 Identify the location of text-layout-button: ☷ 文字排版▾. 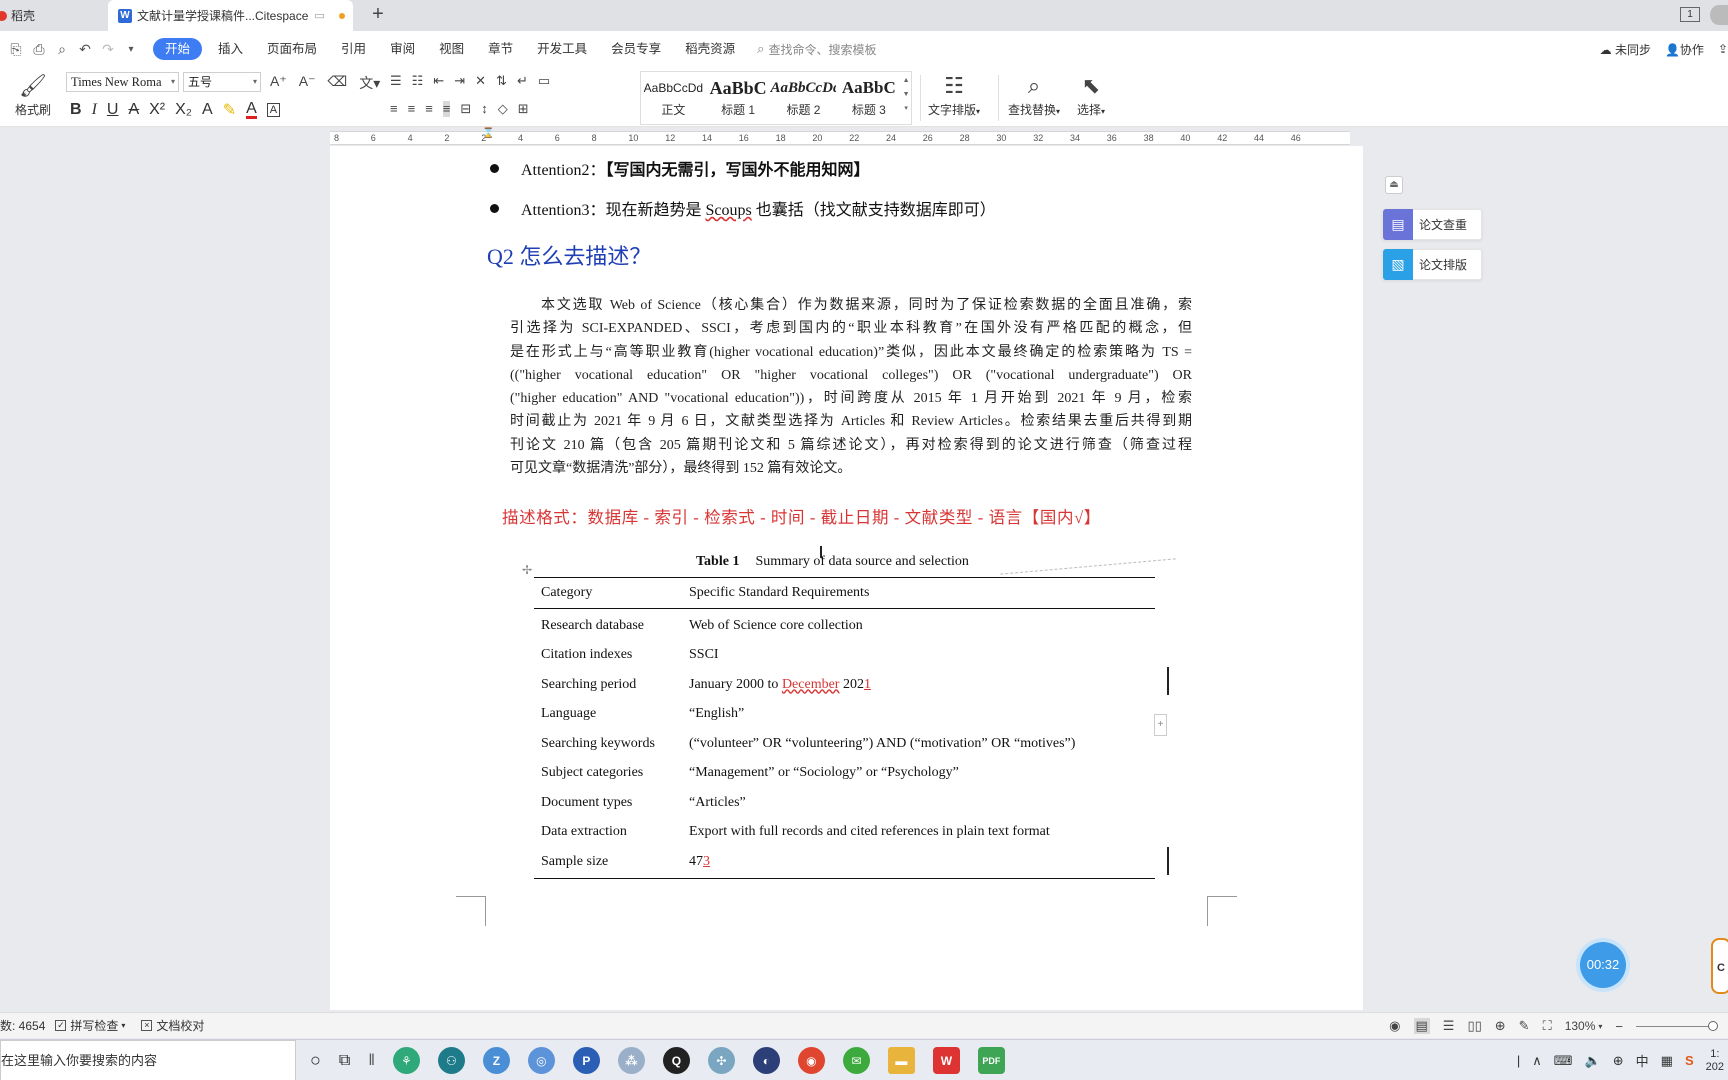
(954, 94).